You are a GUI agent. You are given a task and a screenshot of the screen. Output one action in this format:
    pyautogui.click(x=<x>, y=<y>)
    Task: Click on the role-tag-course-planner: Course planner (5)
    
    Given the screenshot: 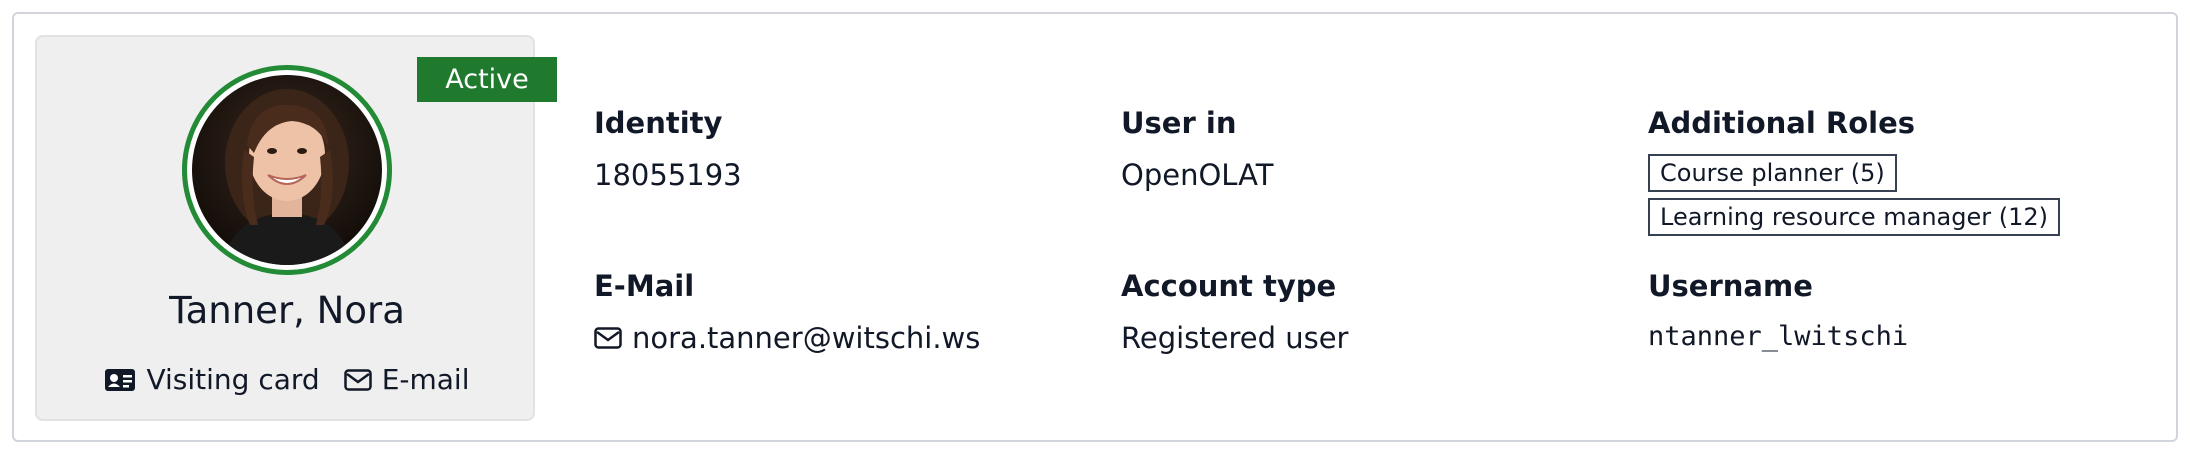 What is the action you would take?
    pyautogui.click(x=1772, y=173)
    